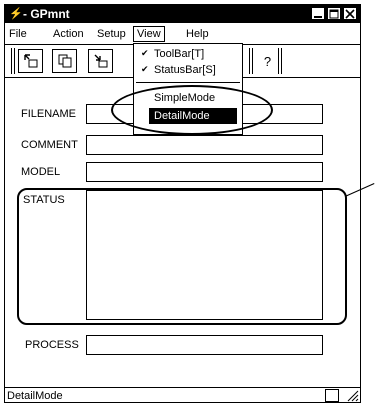  What do you see at coordinates (332, 395) in the screenshot?
I see `status-bar-panel` at bounding box center [332, 395].